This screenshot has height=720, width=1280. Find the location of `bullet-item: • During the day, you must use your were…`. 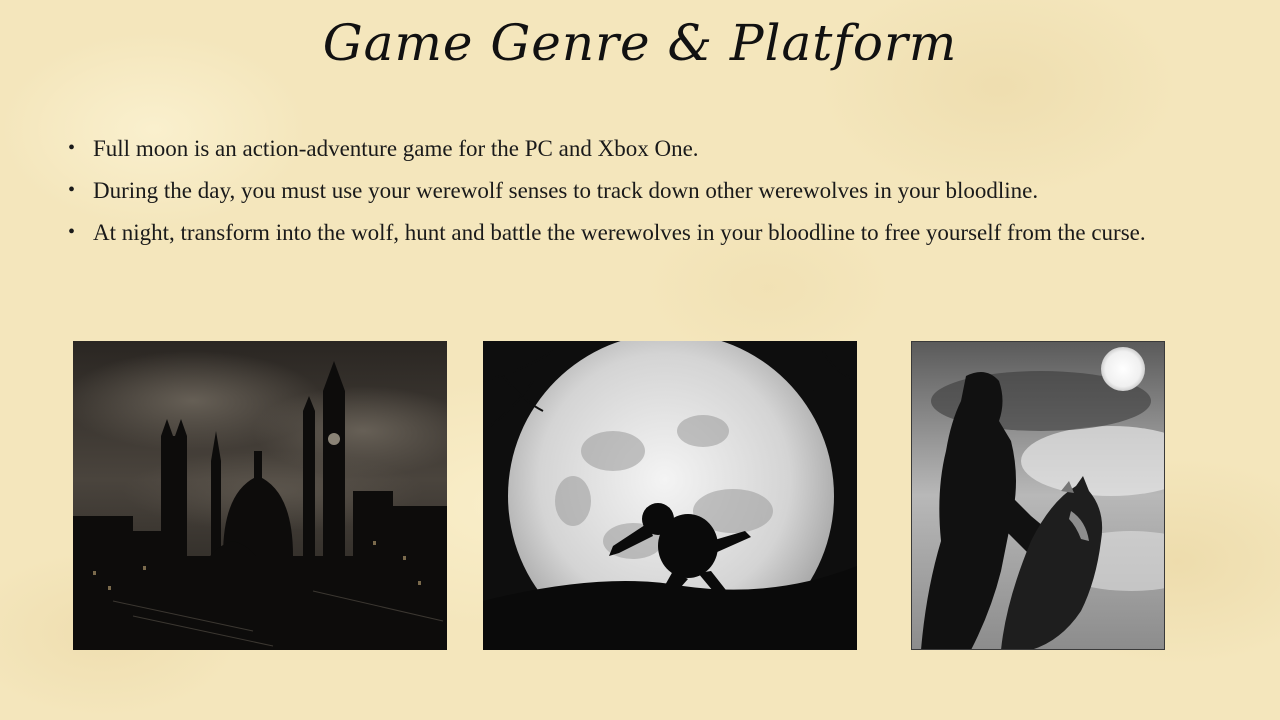

bullet-item: • During the day, you must use your were… is located at coordinates (655, 190).